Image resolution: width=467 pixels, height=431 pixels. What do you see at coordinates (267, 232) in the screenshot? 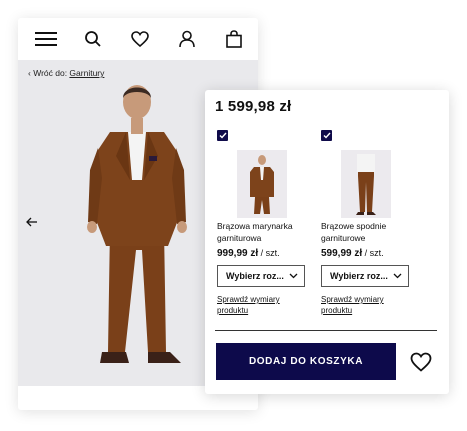
I see `item-name-jacket: Brązowa marynarka garniturowa` at bounding box center [267, 232].